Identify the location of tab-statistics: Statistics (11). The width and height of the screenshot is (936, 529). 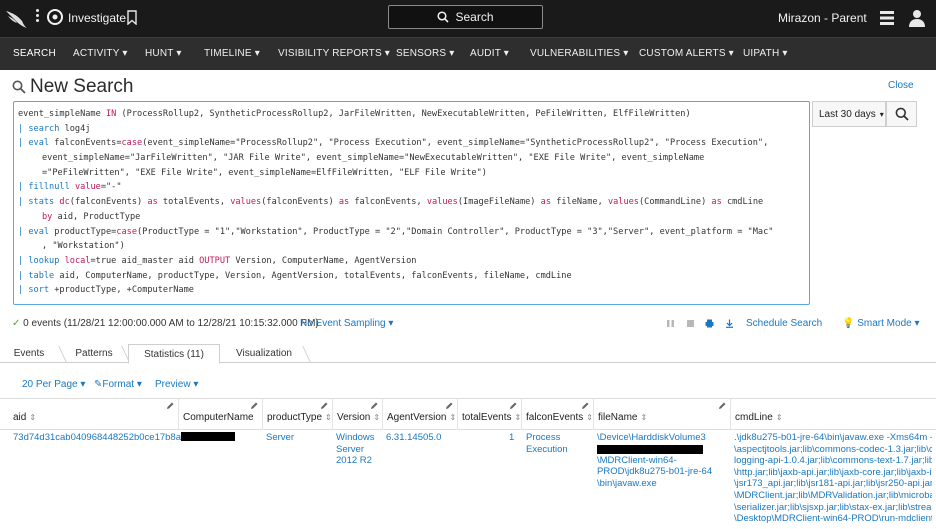
(174, 354).